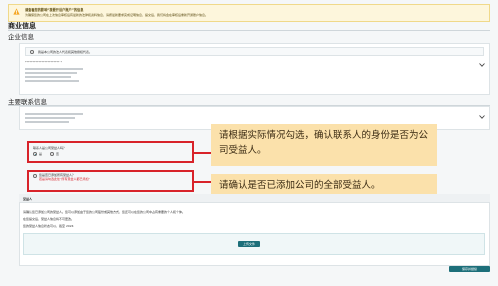  I want to click on upload-area: 上传文件, so click(254, 244).